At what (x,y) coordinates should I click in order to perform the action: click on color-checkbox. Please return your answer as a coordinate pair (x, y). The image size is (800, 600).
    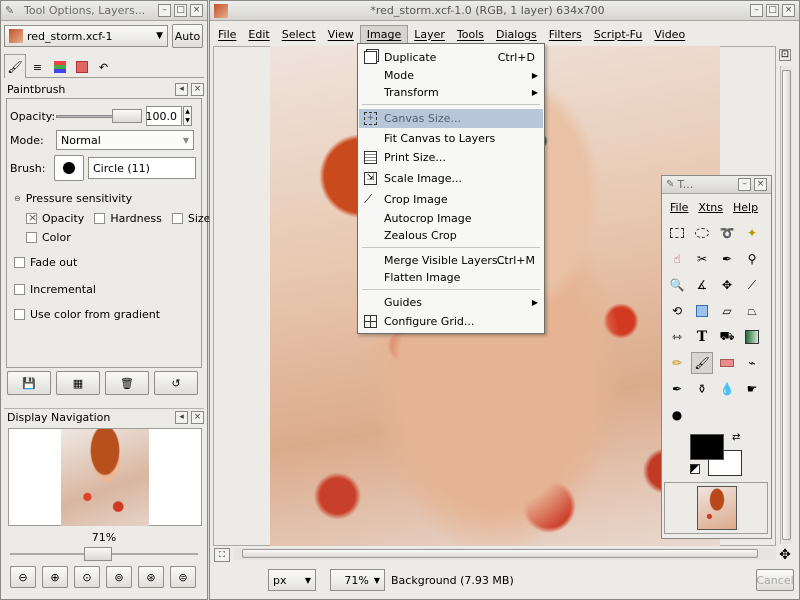
    Looking at the image, I should click on (31, 237).